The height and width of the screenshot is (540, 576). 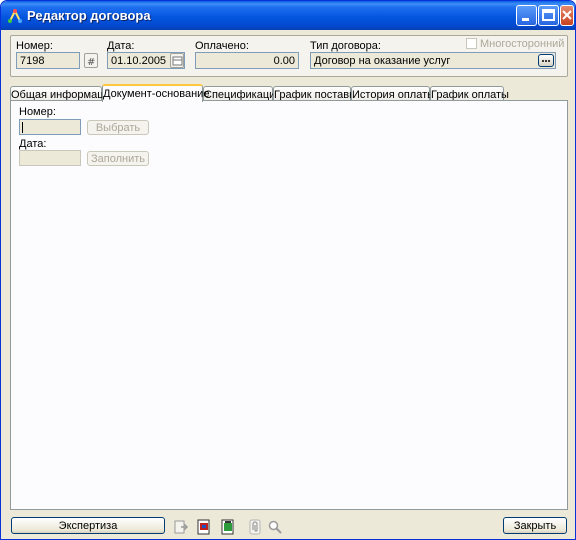 I want to click on multilateral-label: Многосторонний, so click(x=522, y=44).